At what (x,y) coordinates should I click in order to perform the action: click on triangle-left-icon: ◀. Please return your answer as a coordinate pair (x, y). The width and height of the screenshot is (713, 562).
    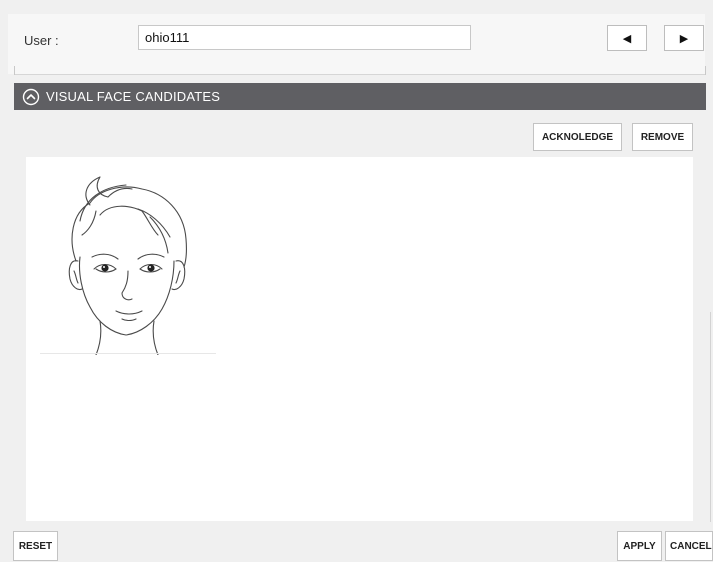
    Looking at the image, I should click on (627, 38).